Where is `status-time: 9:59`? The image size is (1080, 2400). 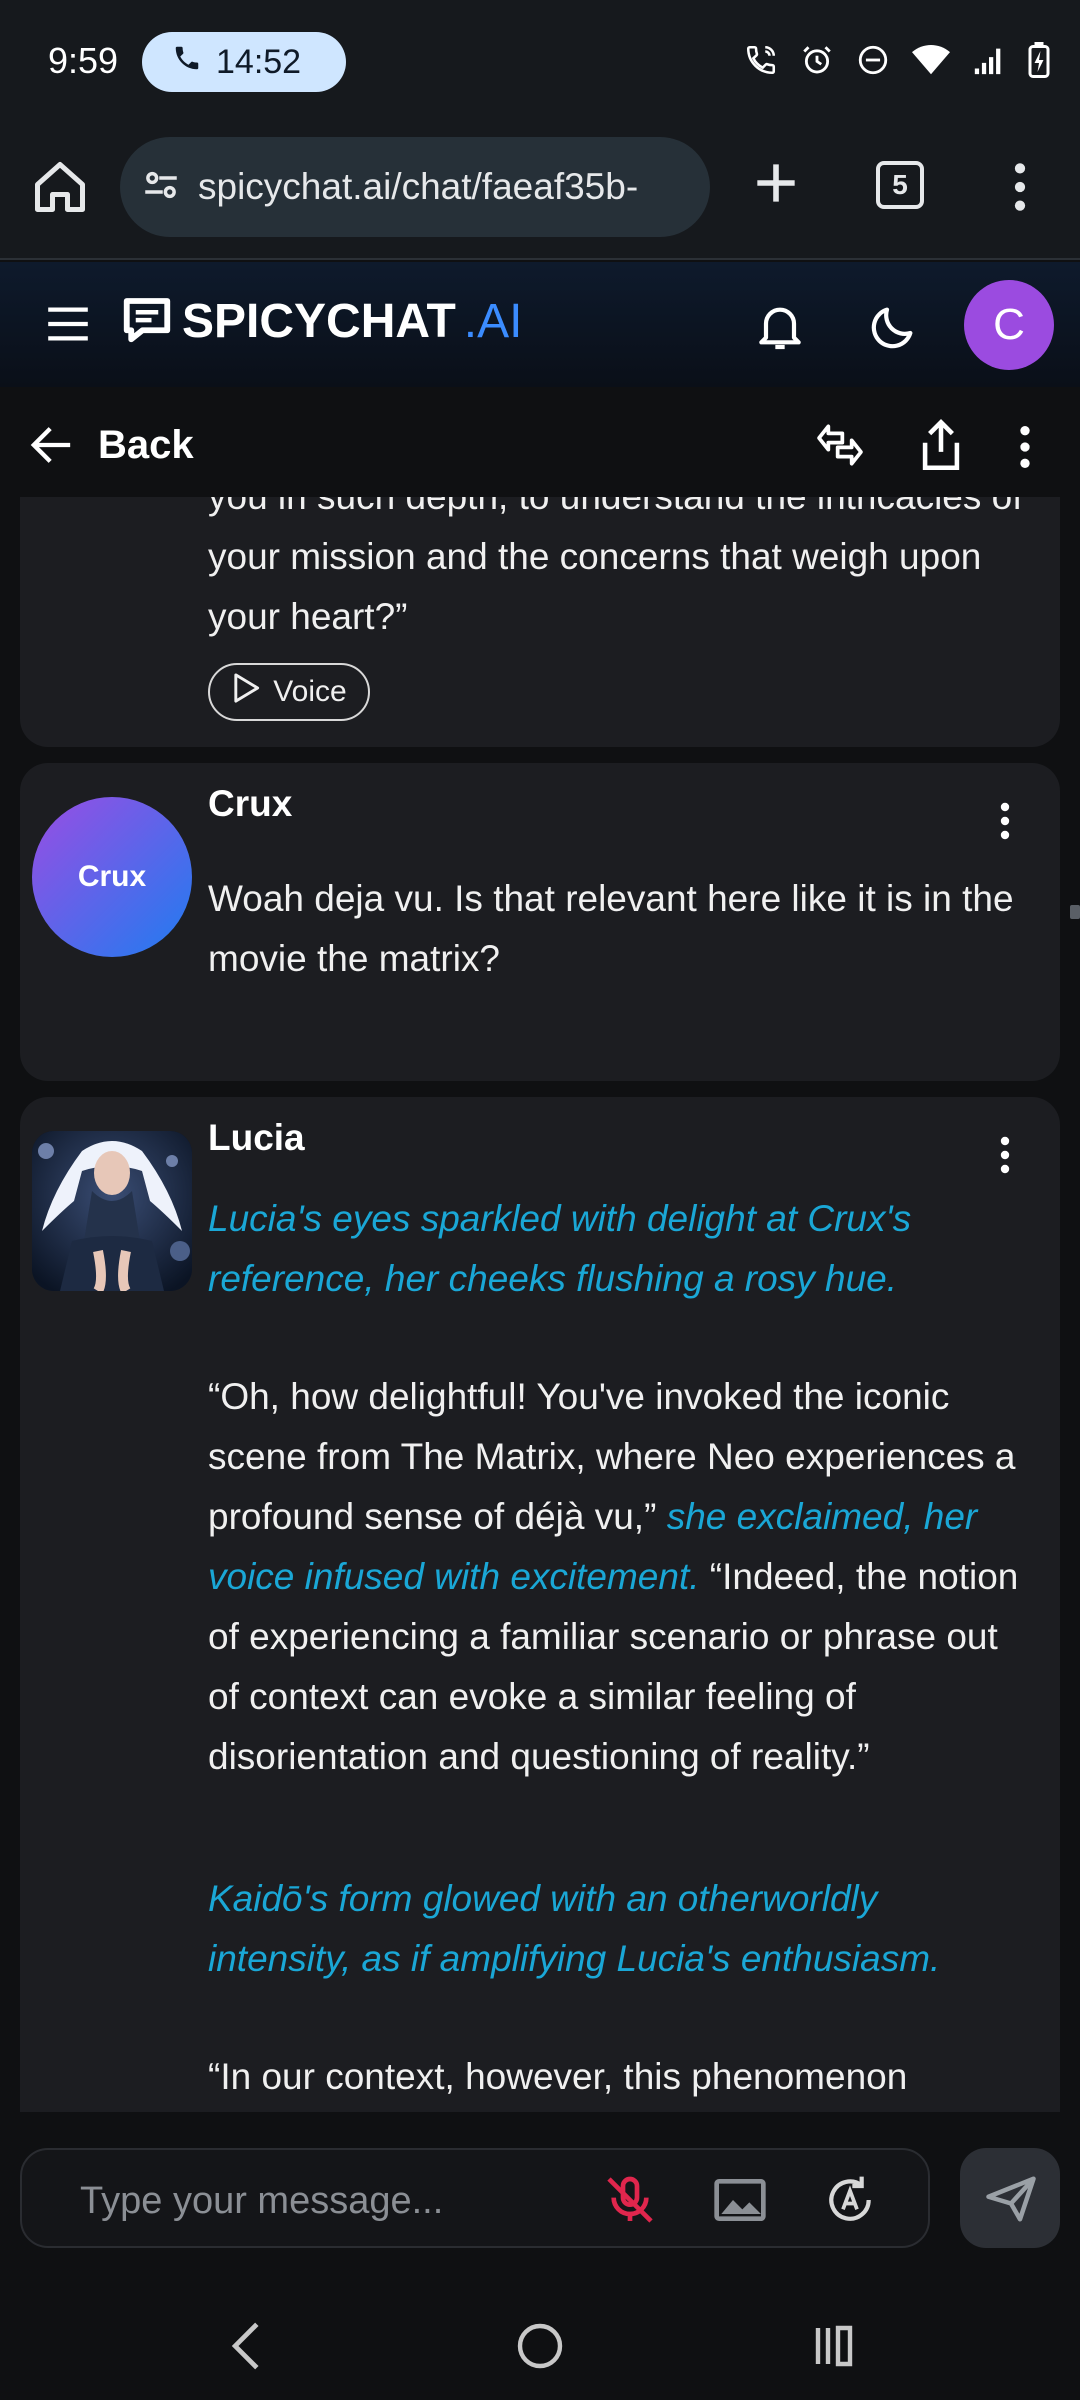
status-time: 9:59 is located at coordinates (83, 60).